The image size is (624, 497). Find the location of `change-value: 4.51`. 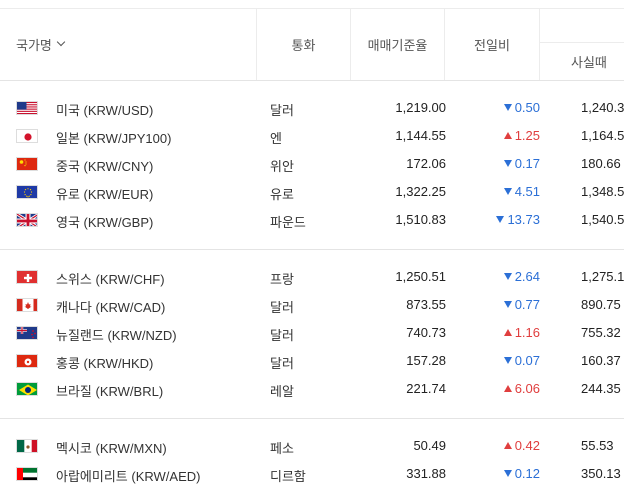

change-value: 4.51 is located at coordinates (521, 191).